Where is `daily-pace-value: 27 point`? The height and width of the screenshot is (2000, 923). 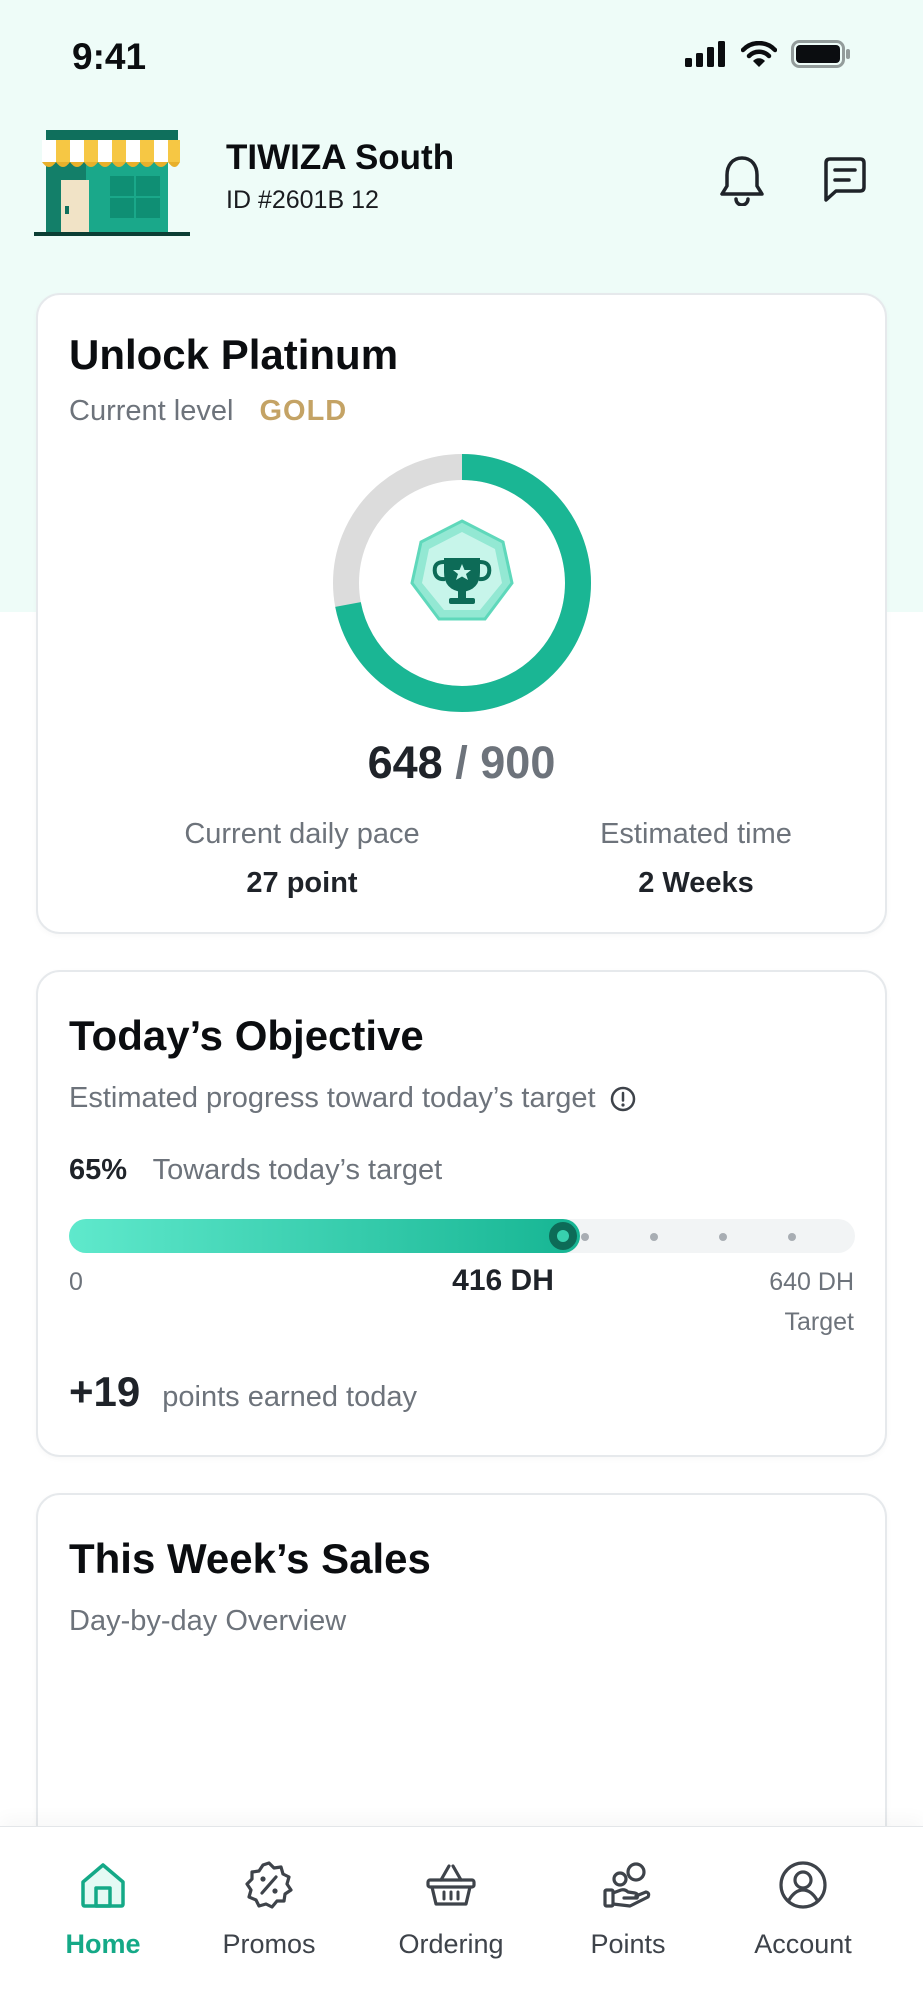
daily-pace-value: 27 point is located at coordinates (302, 883).